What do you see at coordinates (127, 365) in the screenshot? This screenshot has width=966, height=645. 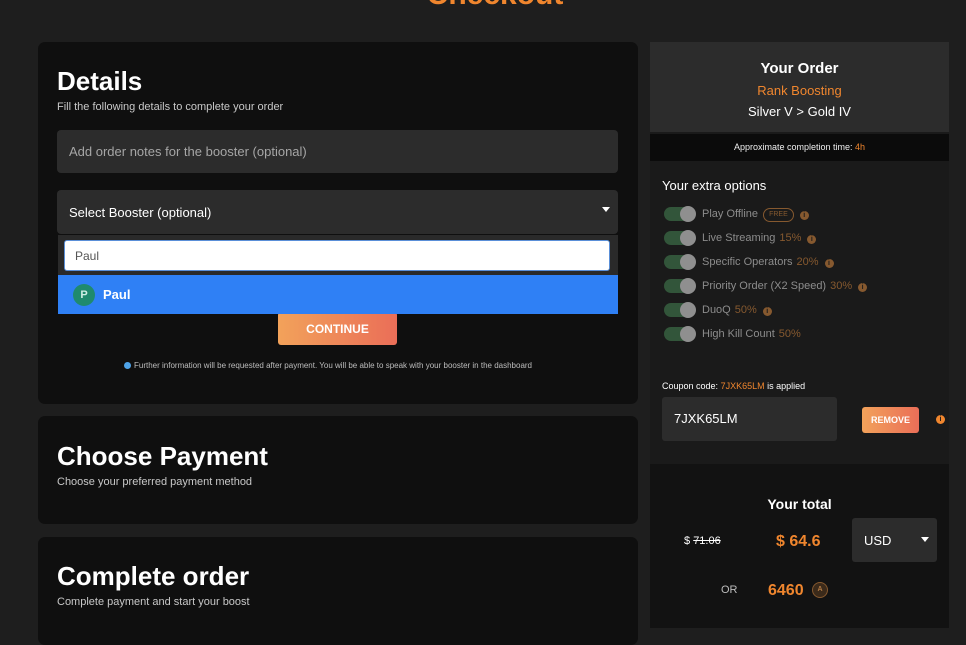 I see `info-icon` at bounding box center [127, 365].